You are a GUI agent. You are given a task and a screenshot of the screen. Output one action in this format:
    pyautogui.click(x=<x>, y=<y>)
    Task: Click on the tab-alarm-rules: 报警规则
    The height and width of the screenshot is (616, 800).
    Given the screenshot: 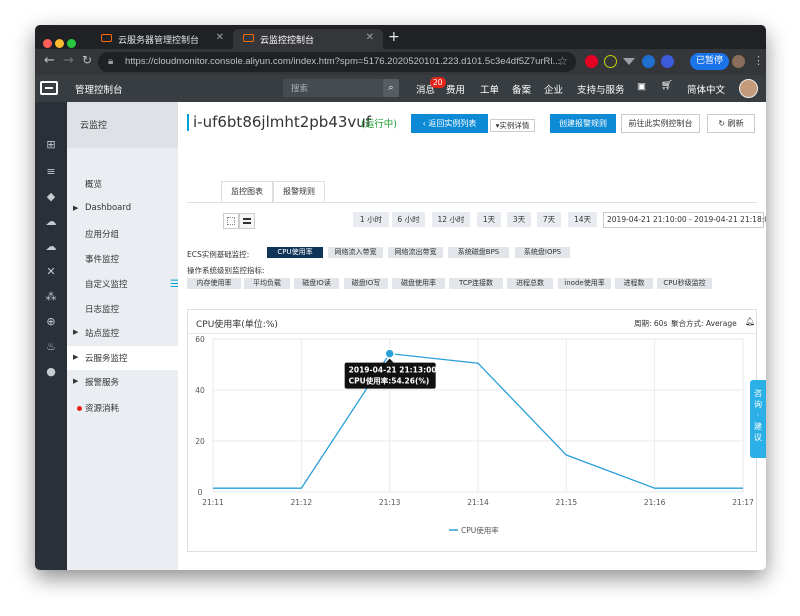 What is the action you would take?
    pyautogui.click(x=299, y=192)
    